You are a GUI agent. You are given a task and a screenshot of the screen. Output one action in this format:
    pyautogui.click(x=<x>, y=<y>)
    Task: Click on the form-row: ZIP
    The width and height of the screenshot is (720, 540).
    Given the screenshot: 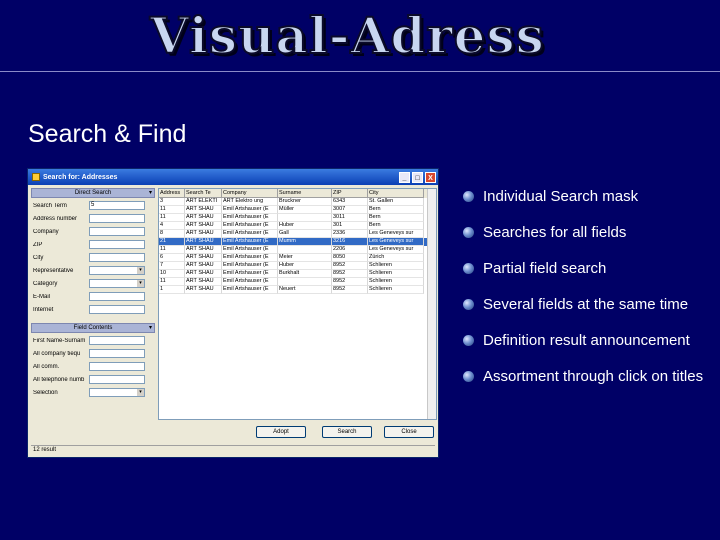 What is the action you would take?
    pyautogui.click(x=93, y=244)
    